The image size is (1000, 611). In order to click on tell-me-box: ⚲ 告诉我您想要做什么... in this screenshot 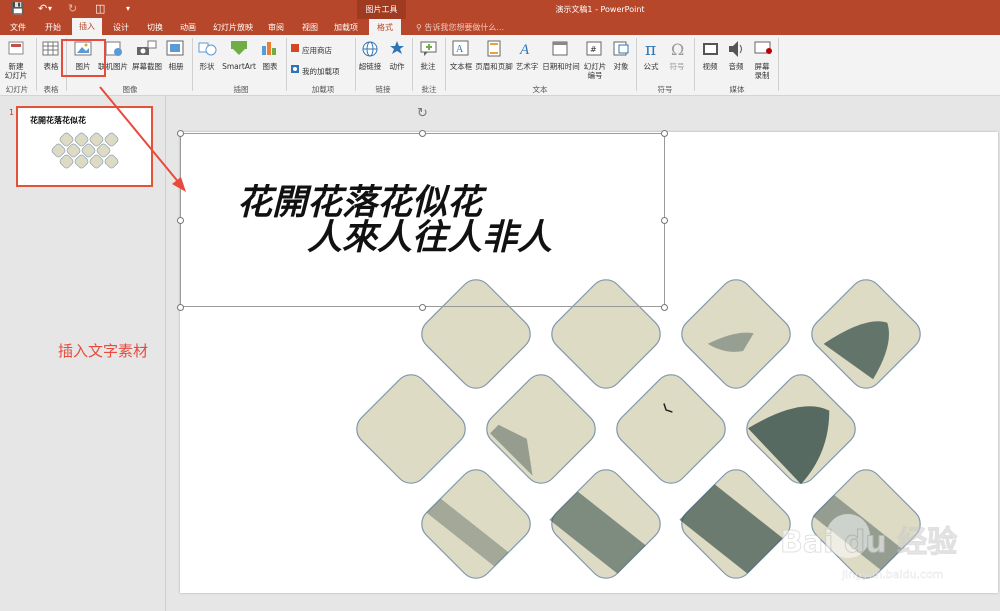, I will do `click(460, 27)`.